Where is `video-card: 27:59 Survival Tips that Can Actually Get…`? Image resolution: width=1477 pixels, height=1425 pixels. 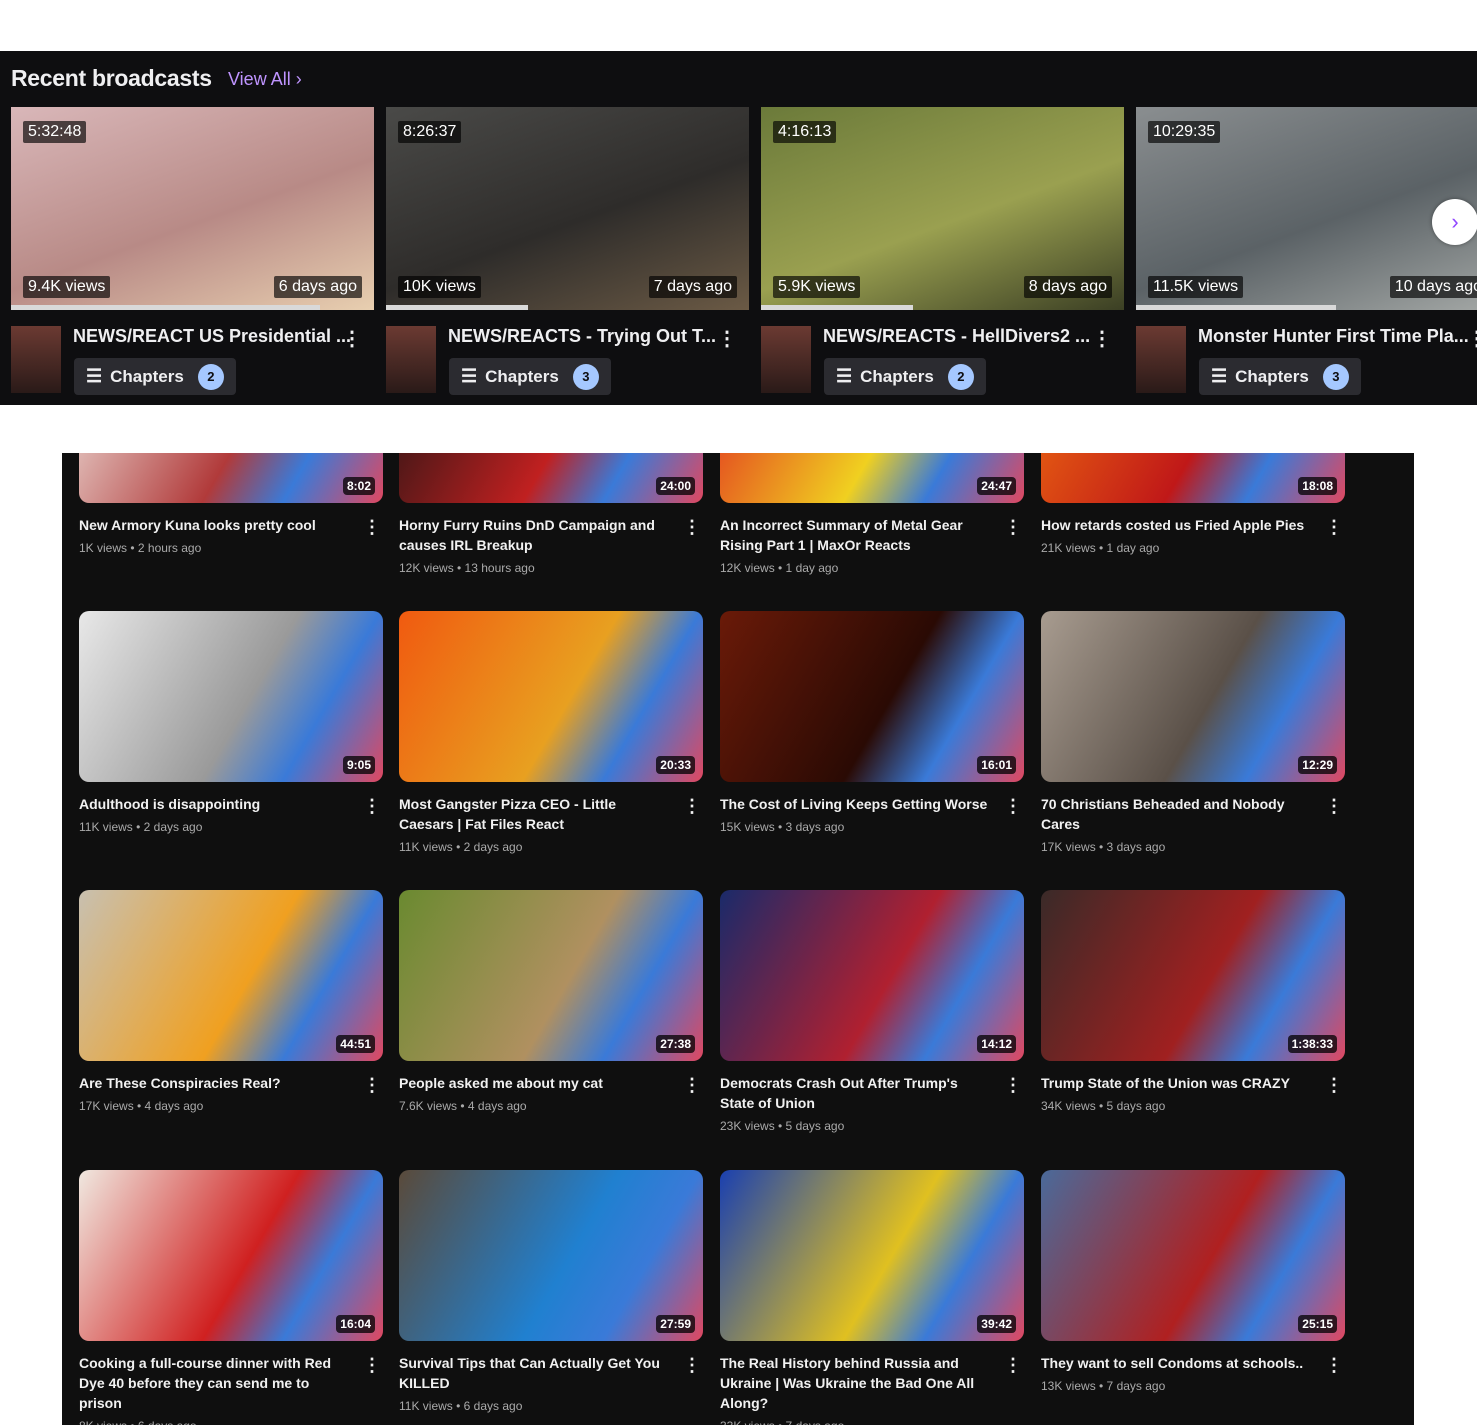
video-card: 27:59 Survival Tips that Can Actually Get… is located at coordinates (551, 1291).